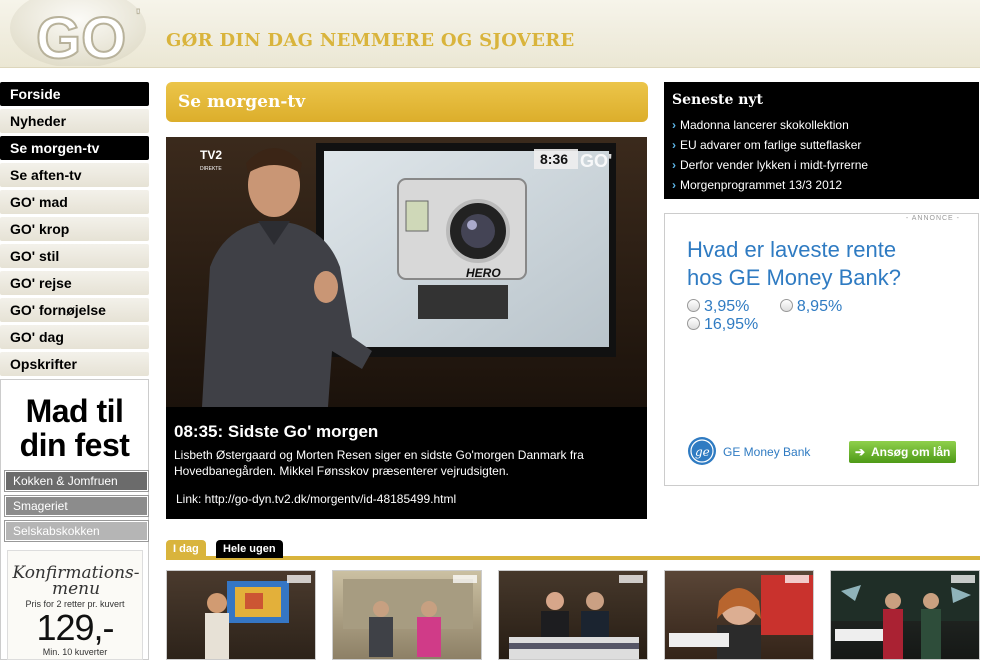 Image resolution: width=987 pixels, height=660 pixels. I want to click on site-header: GO ' GØR DIN DAG NEMMERE OG SJOVERE, so click(490, 36).